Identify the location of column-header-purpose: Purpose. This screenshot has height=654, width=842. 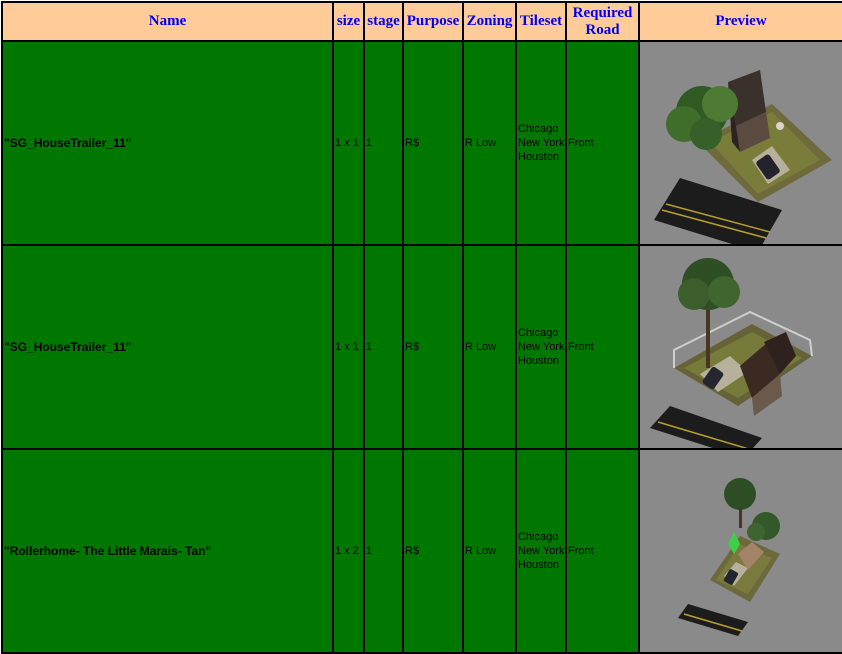
(434, 22).